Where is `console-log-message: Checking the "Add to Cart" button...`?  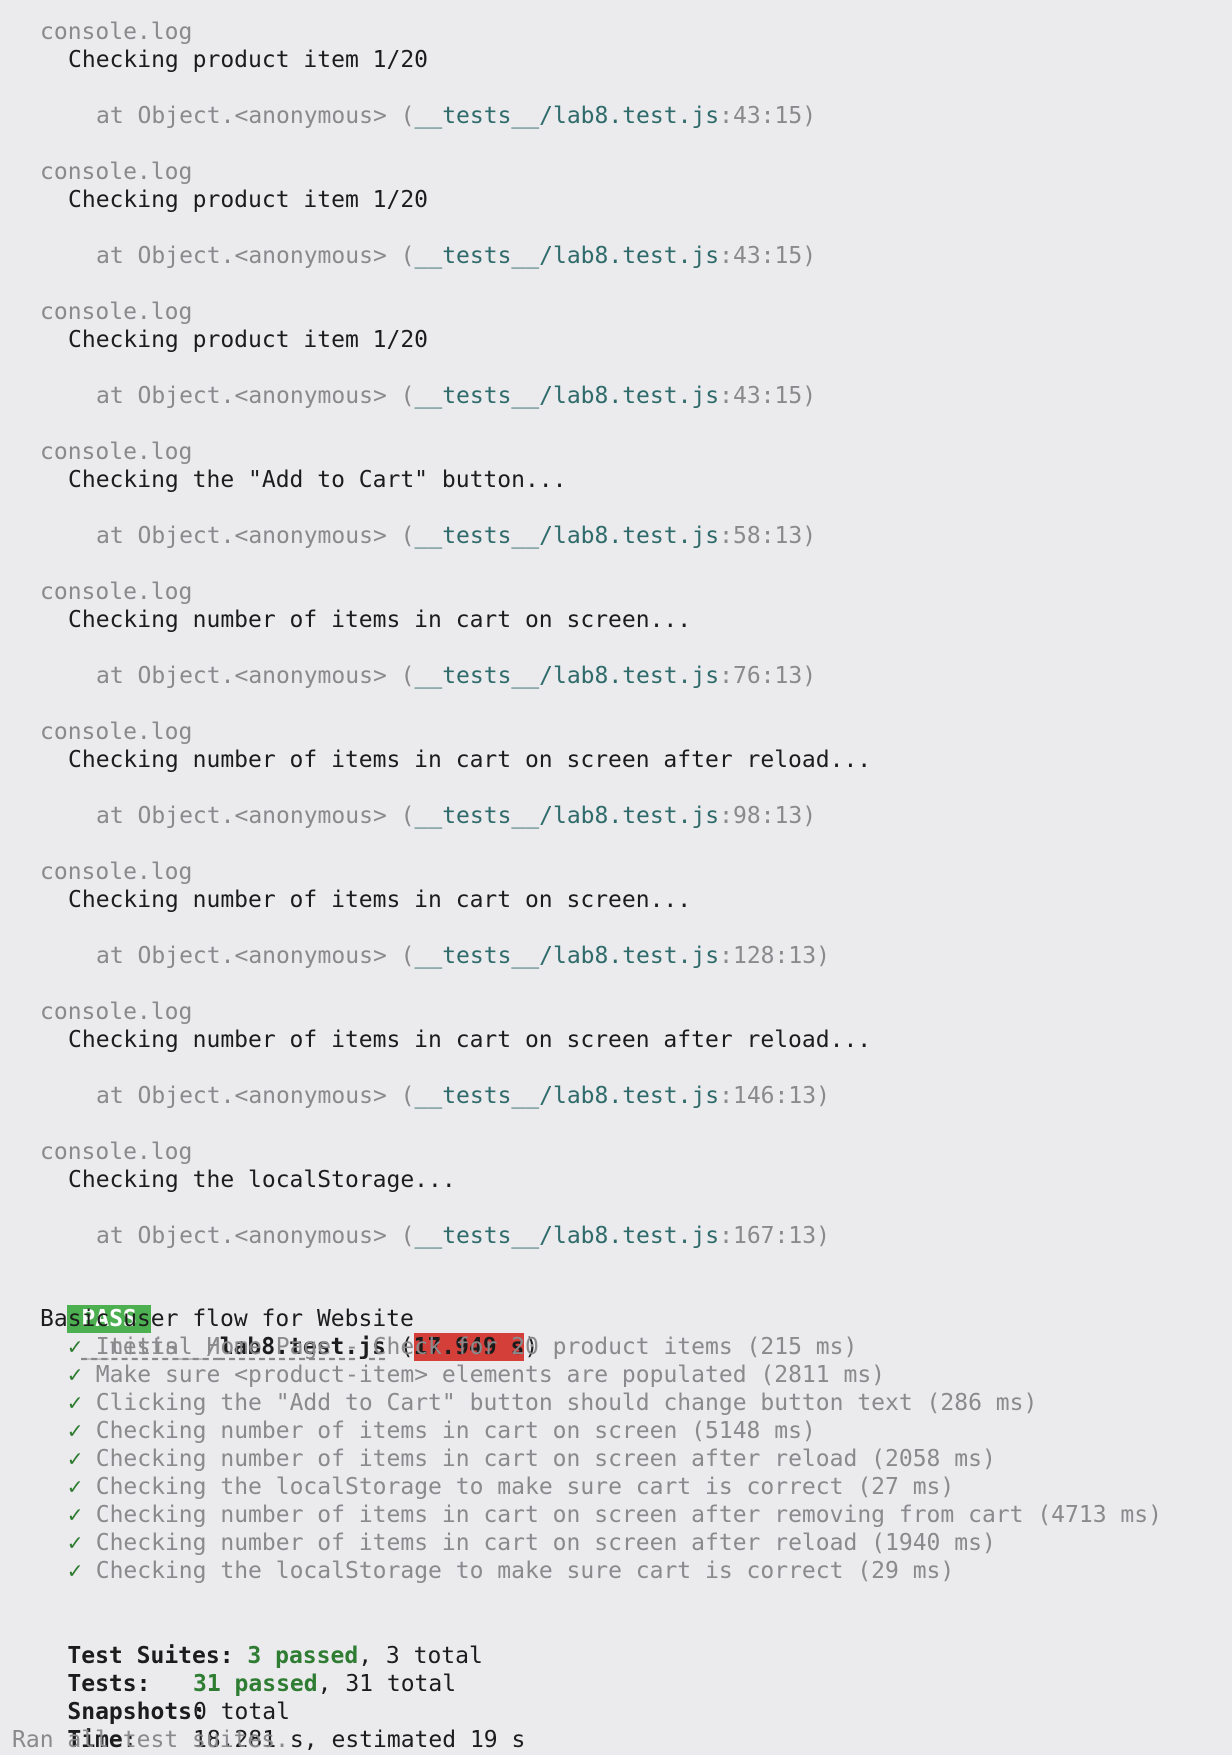
console-log-message: Checking the "Add to Cart" button... is located at coordinates (317, 480).